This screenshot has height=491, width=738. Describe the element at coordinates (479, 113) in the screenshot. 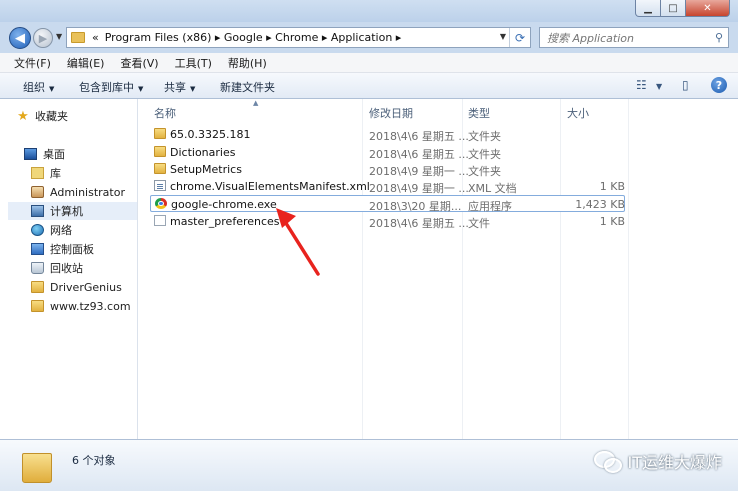

I see `column-header-type: 类型` at that location.